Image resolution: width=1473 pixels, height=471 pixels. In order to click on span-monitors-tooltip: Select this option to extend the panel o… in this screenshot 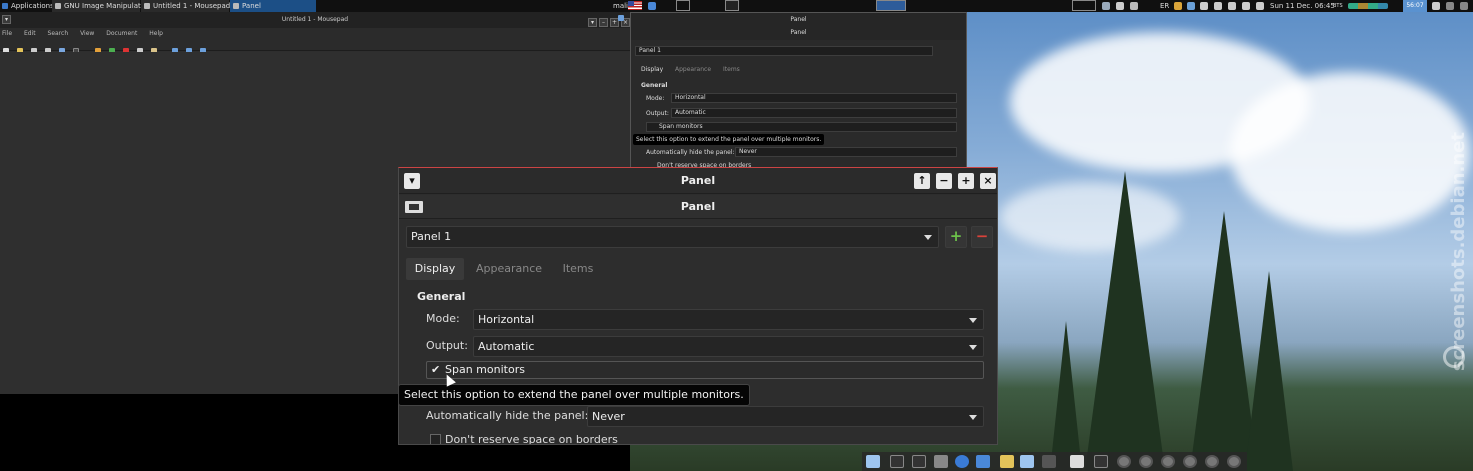, I will do `click(574, 395)`.